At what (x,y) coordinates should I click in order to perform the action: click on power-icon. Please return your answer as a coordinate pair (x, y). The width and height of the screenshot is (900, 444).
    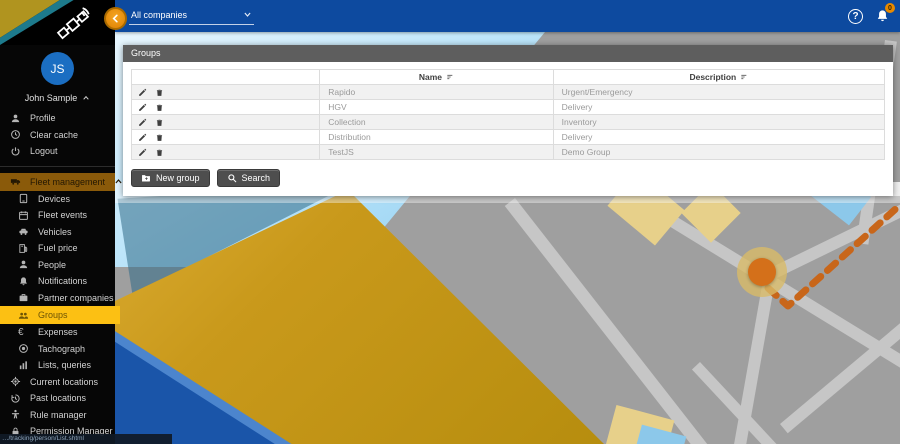
    Looking at the image, I should click on (15, 151).